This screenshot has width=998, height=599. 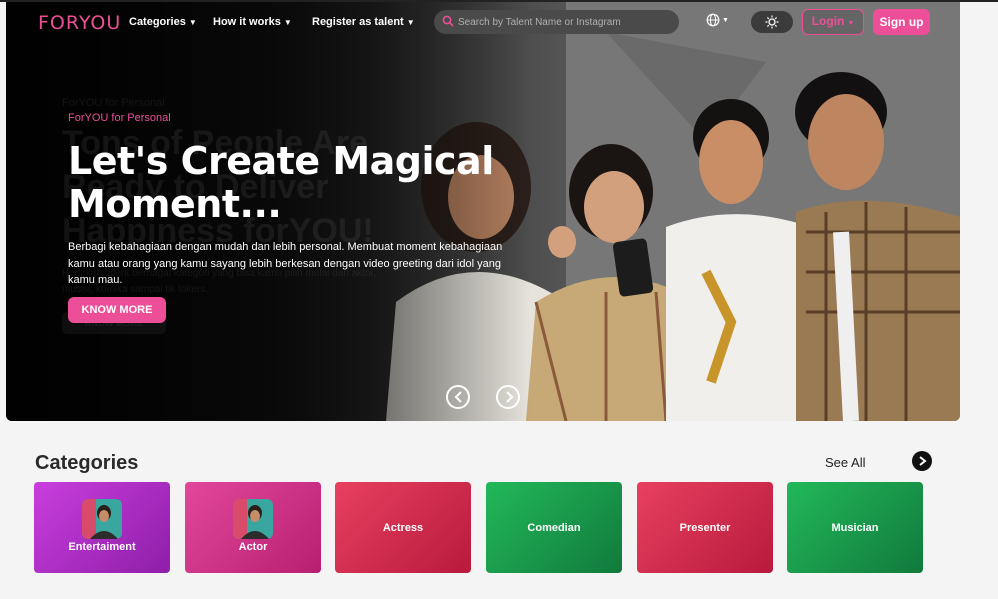 What do you see at coordinates (713, 20) in the screenshot?
I see `globe-icon` at bounding box center [713, 20].